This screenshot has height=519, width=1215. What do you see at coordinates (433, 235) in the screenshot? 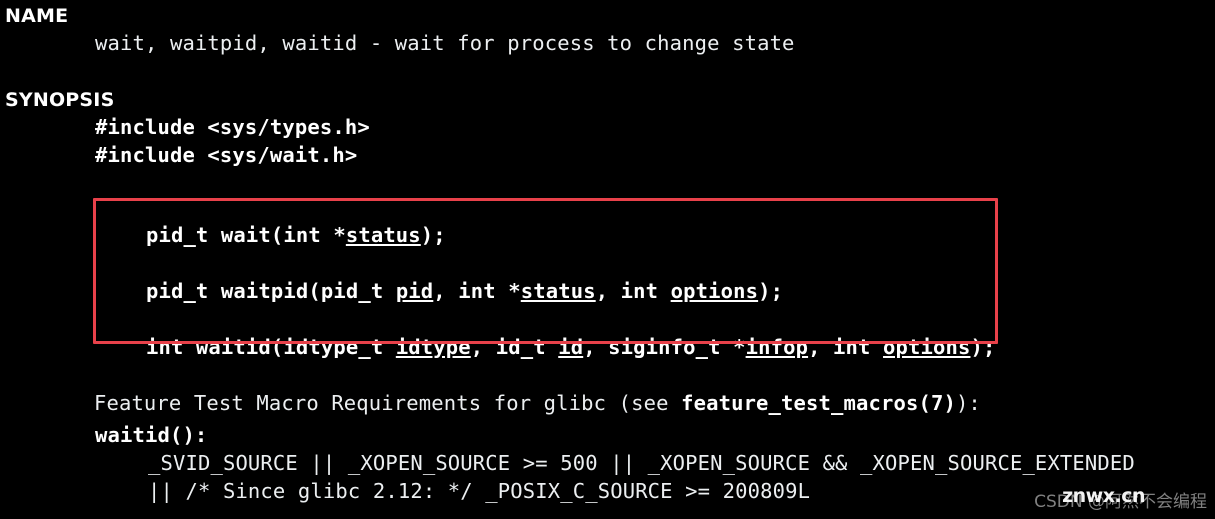
I see `prototype-wait-text: );` at bounding box center [433, 235].